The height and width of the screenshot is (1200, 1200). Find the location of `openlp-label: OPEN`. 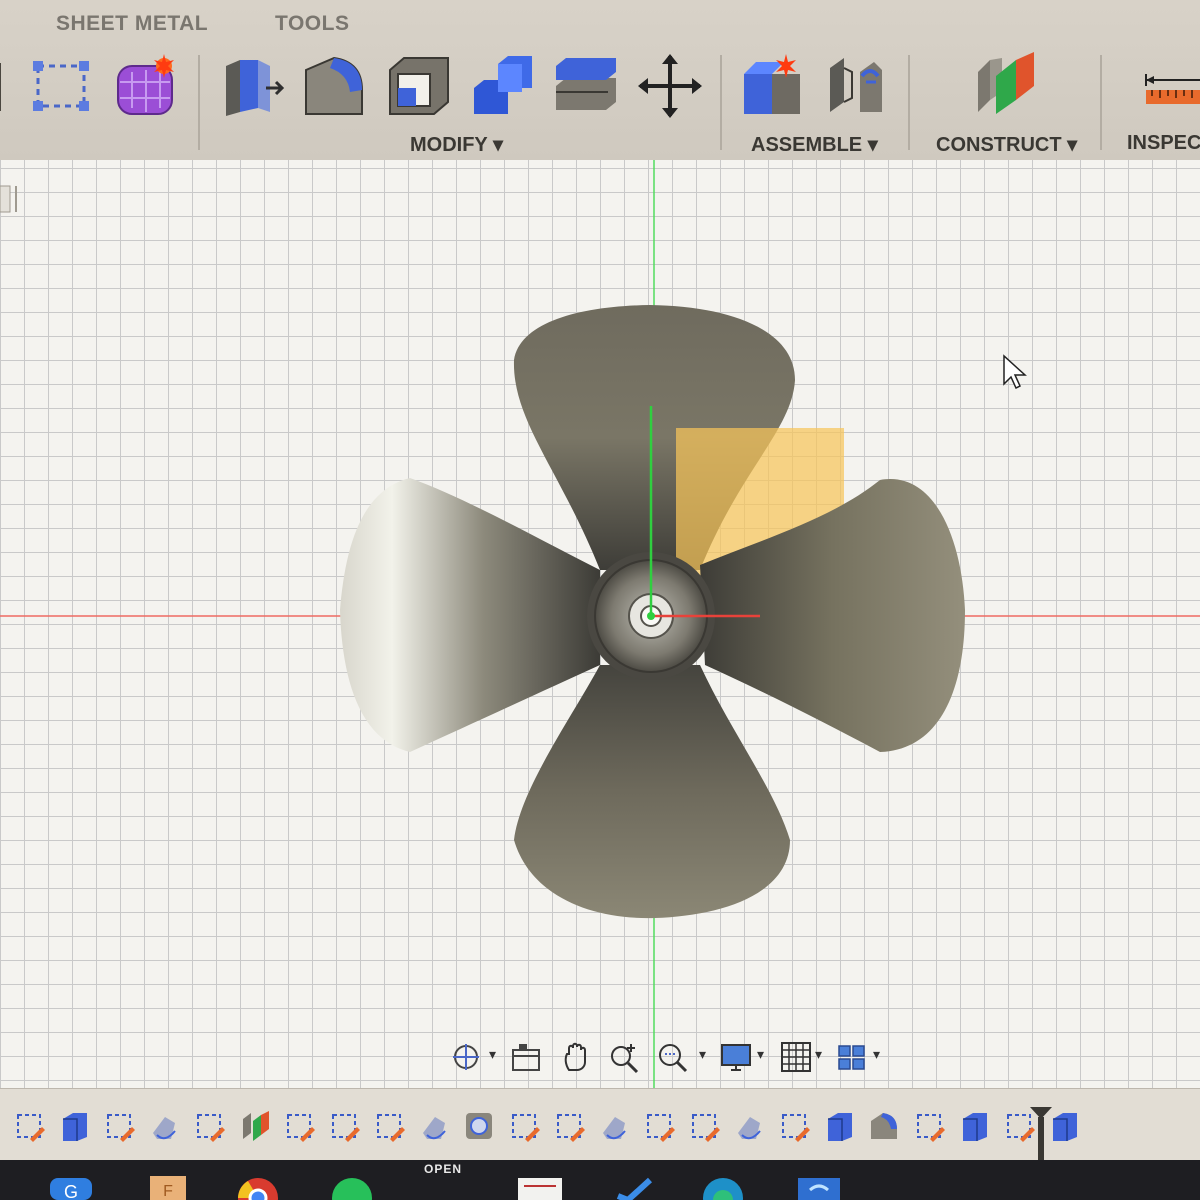

openlp-label: OPEN is located at coordinates (443, 1169).